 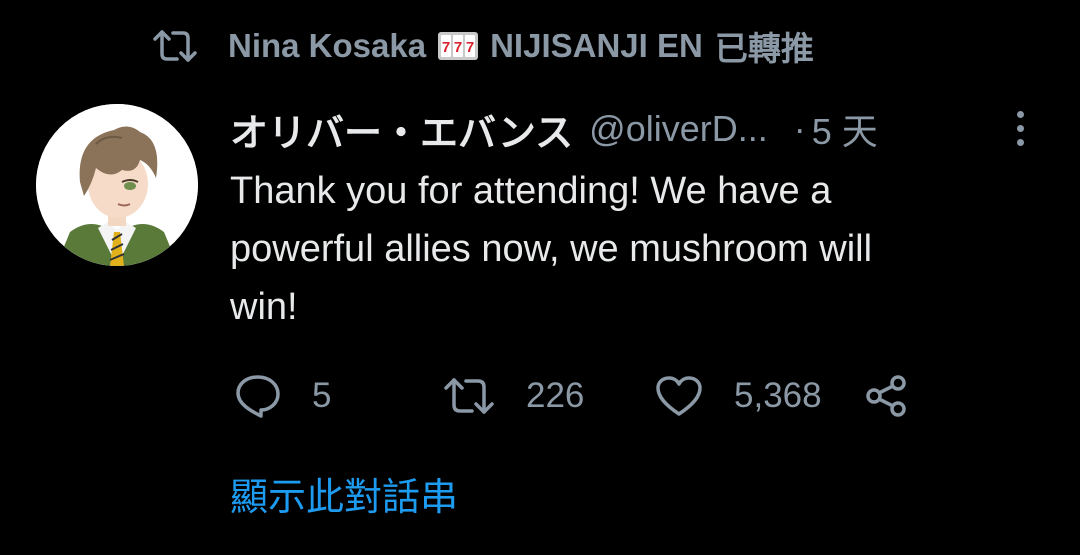 What do you see at coordinates (117, 185) in the screenshot?
I see `avatar` at bounding box center [117, 185].